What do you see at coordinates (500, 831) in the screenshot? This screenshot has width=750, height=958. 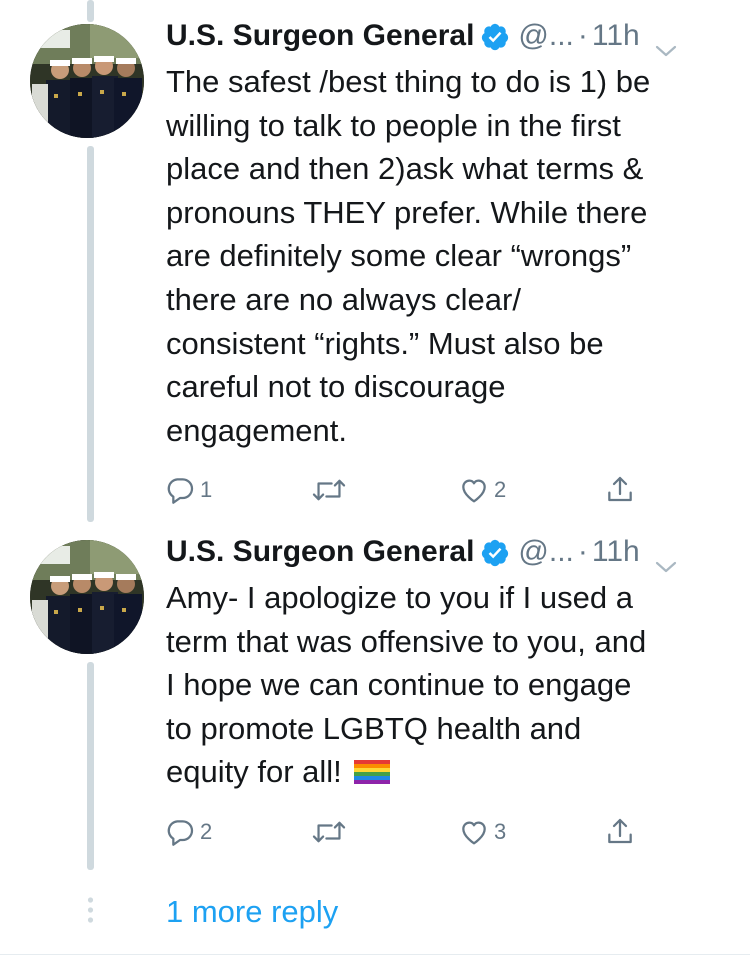 I see `like-count: 3` at bounding box center [500, 831].